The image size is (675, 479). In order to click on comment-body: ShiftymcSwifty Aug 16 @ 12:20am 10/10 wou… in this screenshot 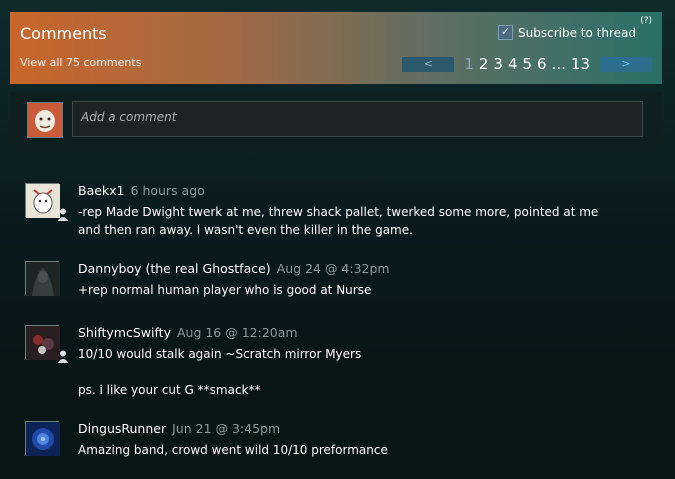, I will do `click(219, 362)`.